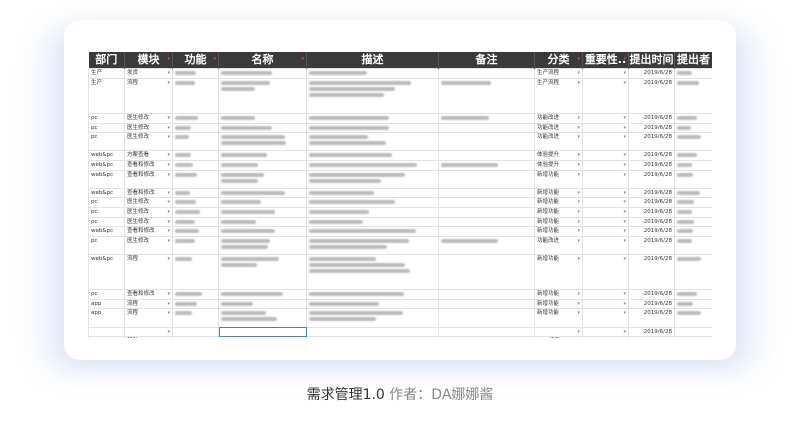 Image resolution: width=800 pixels, height=424 pixels. What do you see at coordinates (558, 337) in the screenshot?
I see `cell-category: BUG修复▾` at bounding box center [558, 337].